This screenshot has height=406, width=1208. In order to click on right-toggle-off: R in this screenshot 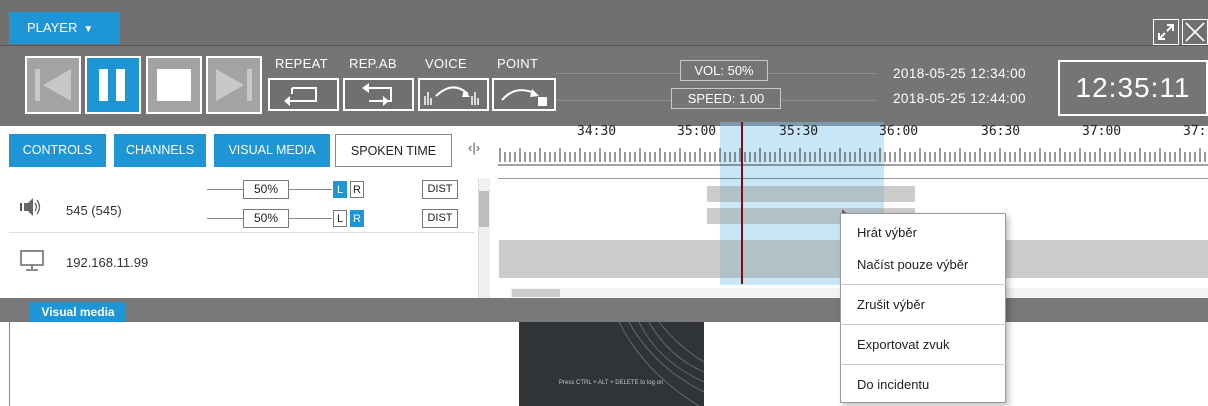, I will do `click(357, 189)`.